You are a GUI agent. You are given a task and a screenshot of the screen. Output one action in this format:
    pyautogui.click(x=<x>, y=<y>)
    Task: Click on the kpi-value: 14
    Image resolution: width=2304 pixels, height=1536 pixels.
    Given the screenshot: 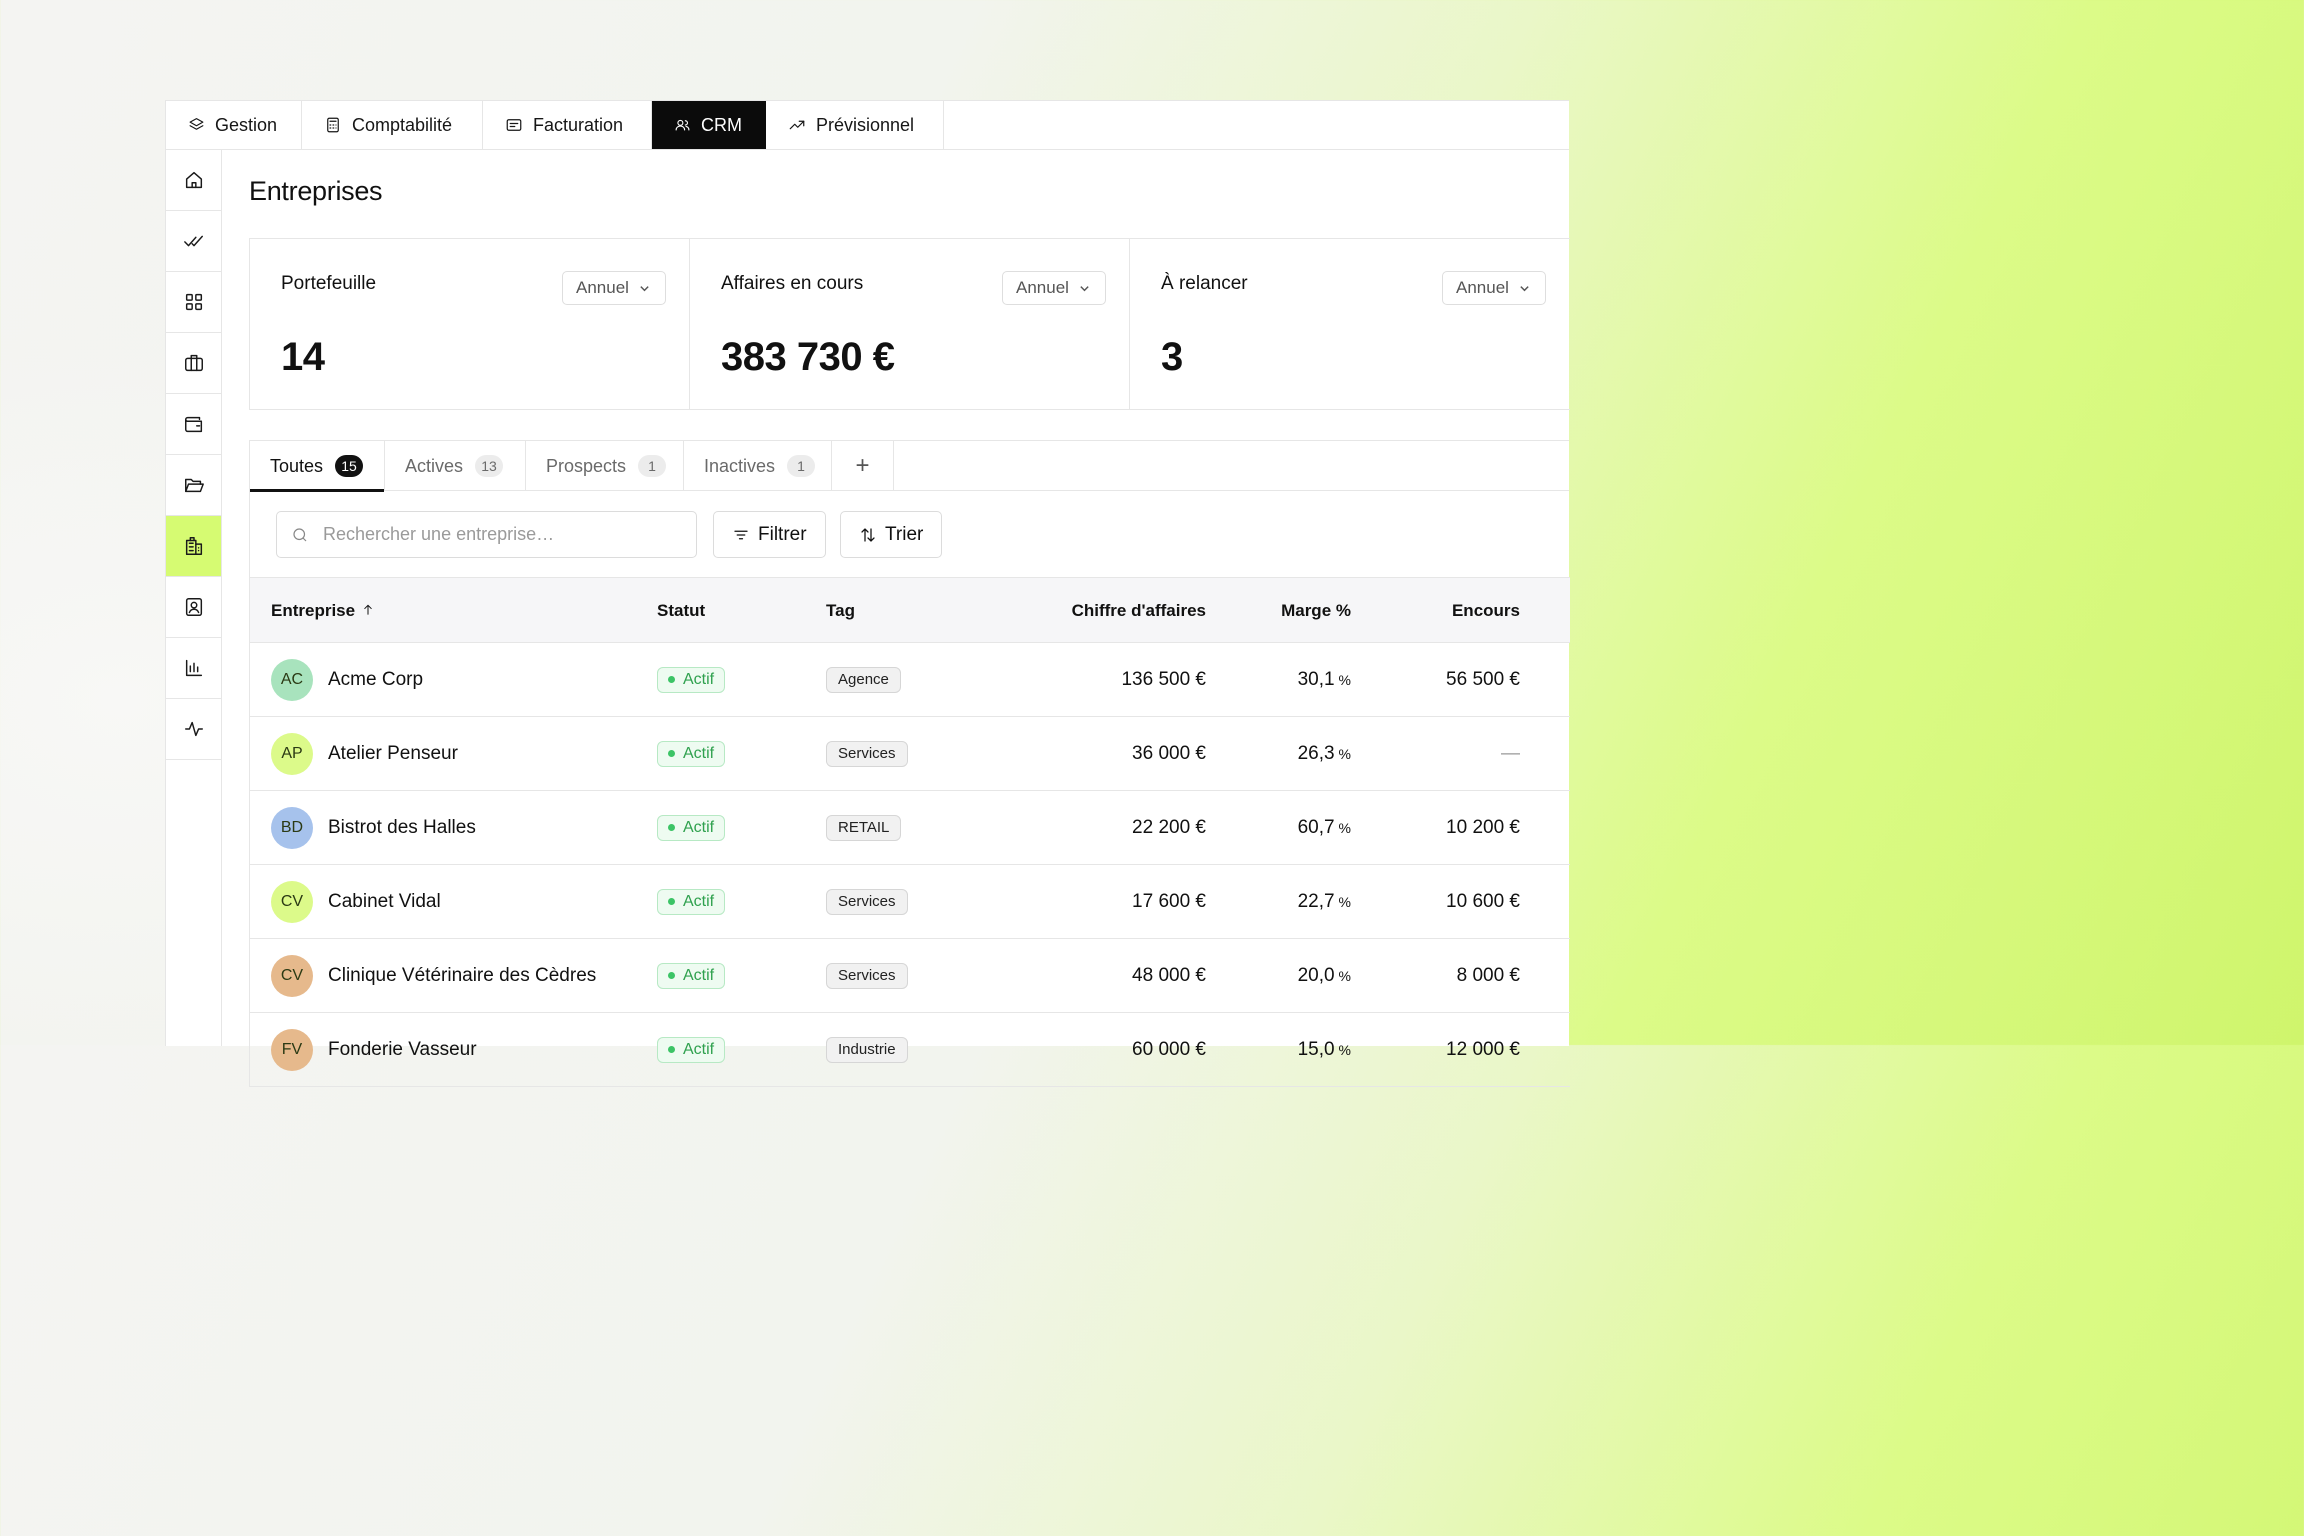 What is the action you would take?
    pyautogui.click(x=303, y=357)
    